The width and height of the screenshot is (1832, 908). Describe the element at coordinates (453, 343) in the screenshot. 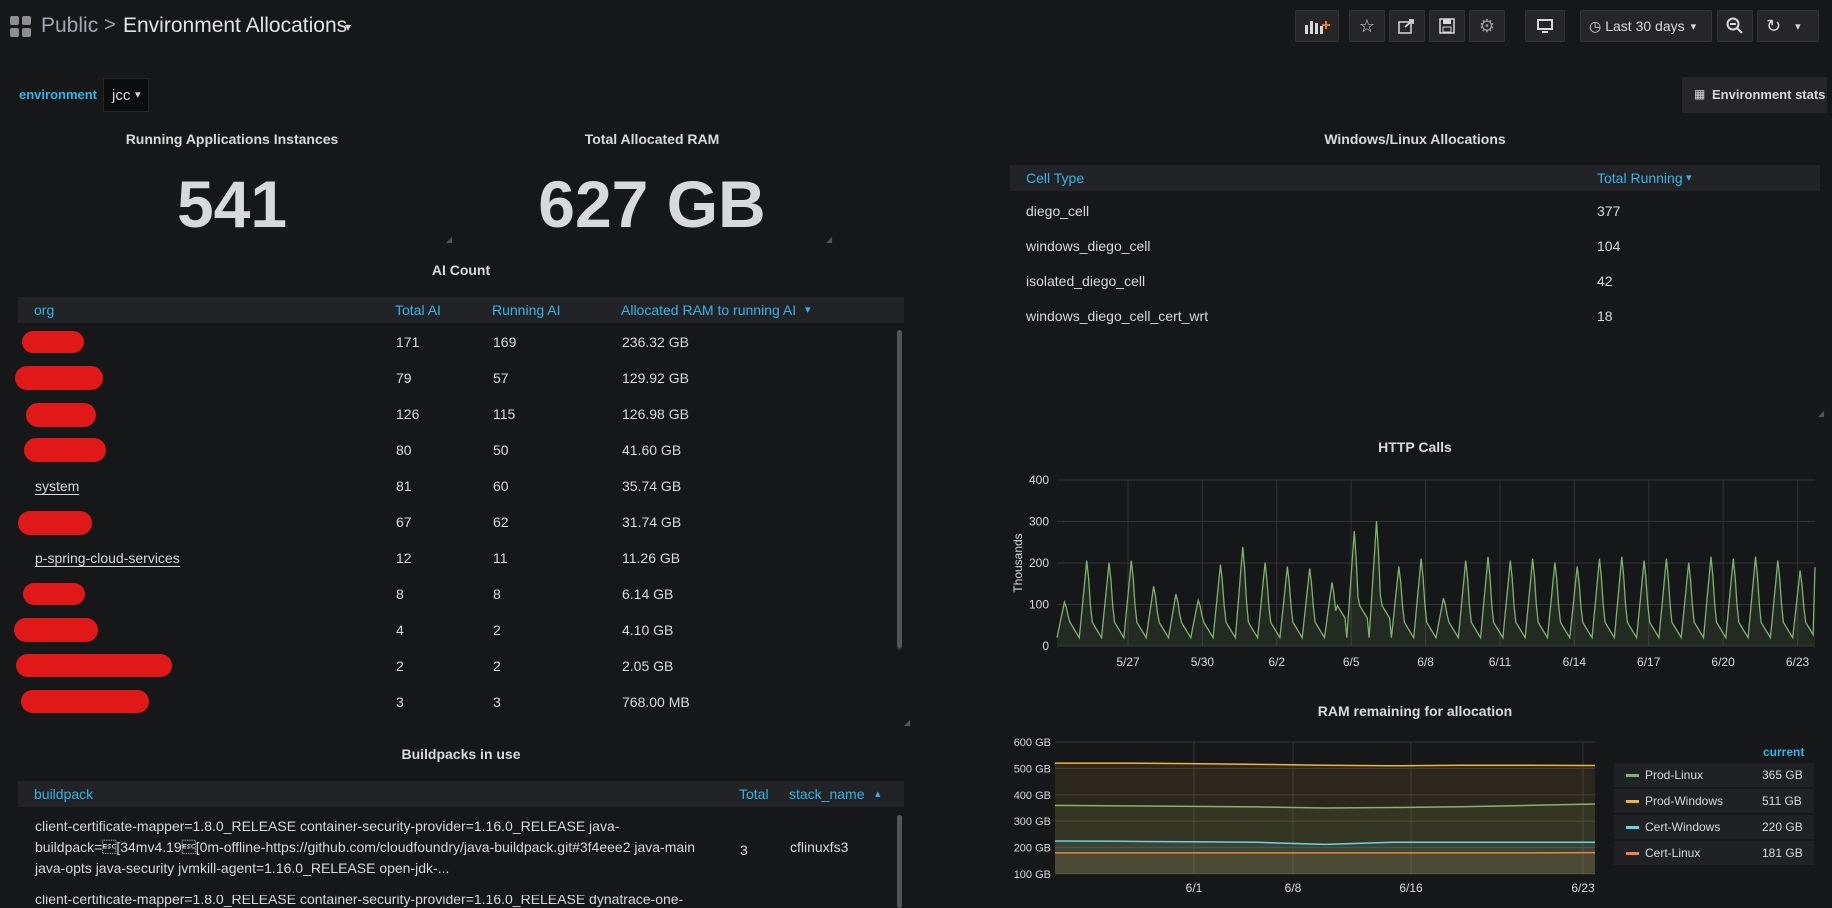

I see `table-row: 171 169 236.32 GB` at that location.